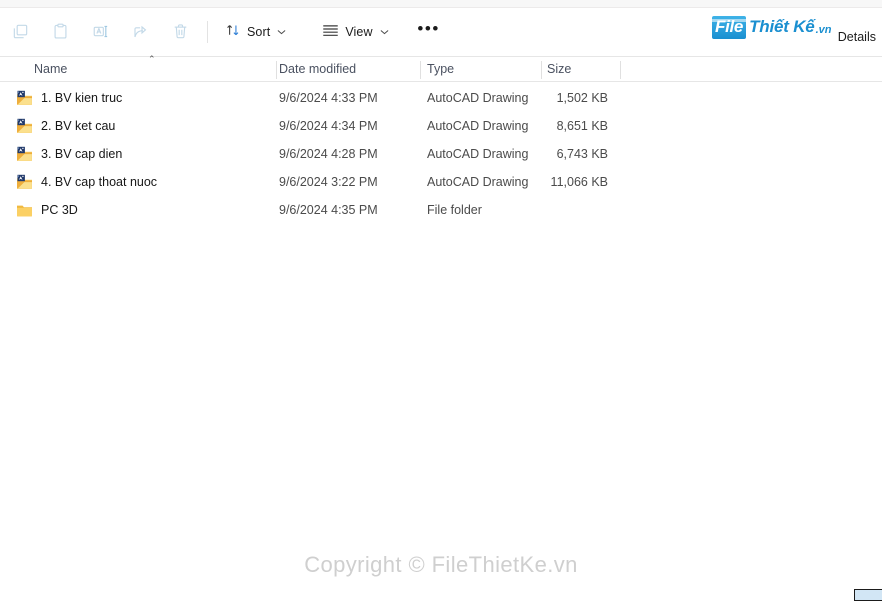  I want to click on rename-icon, so click(100, 31).